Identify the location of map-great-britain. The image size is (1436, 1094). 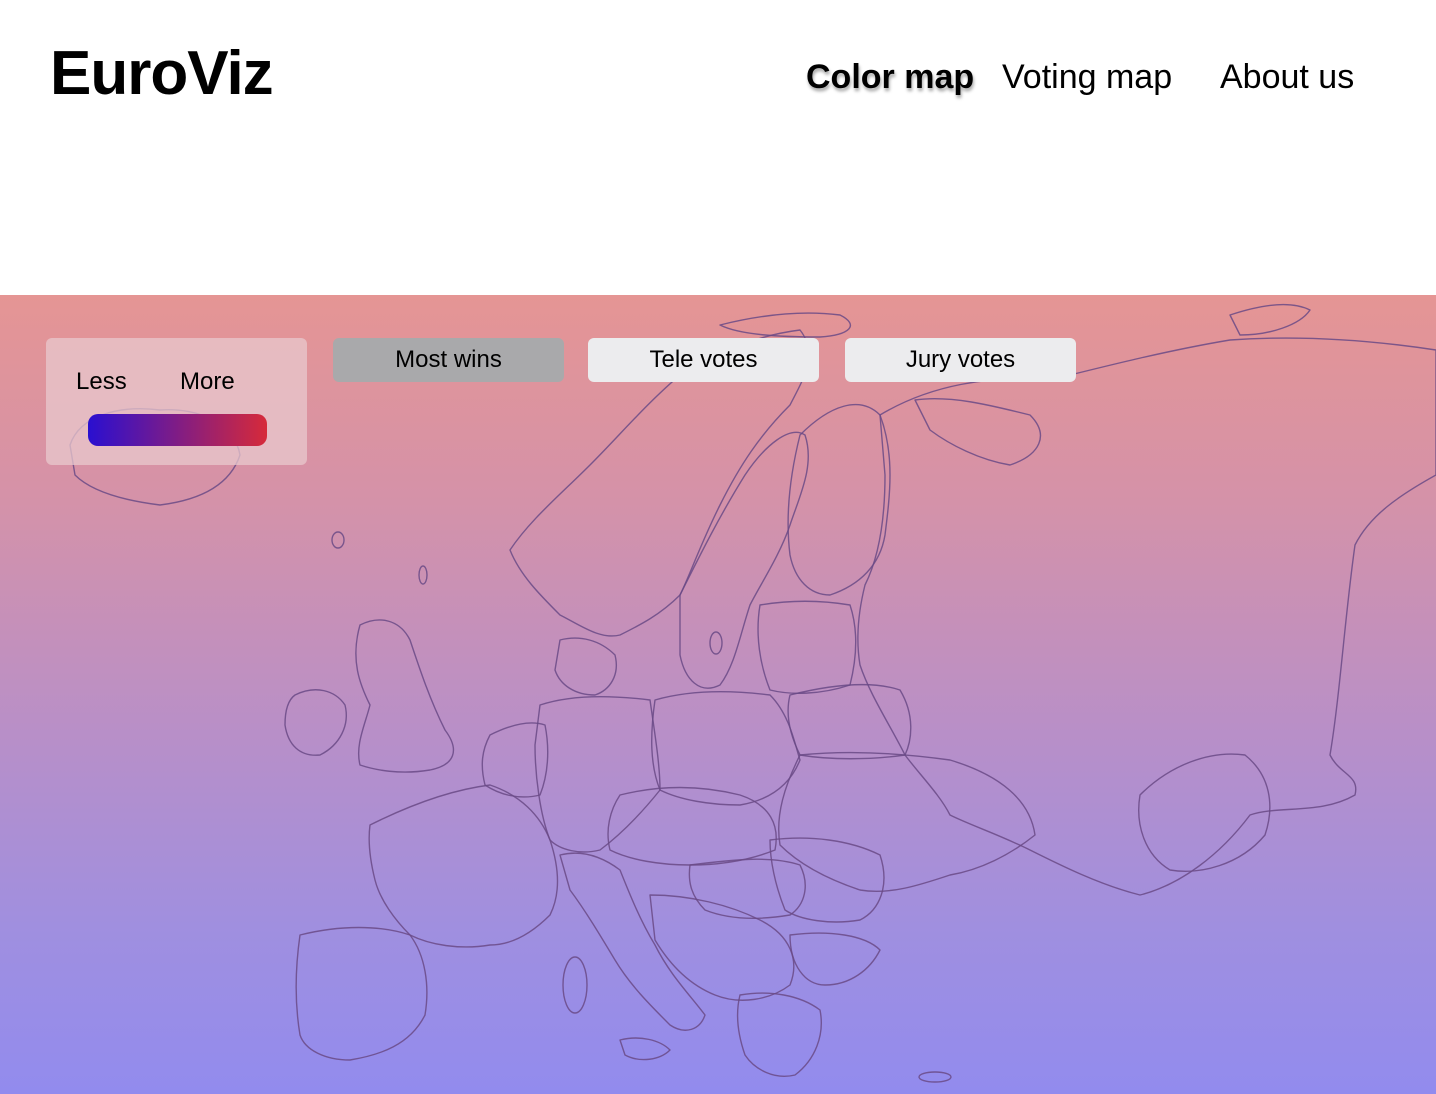
(405, 696).